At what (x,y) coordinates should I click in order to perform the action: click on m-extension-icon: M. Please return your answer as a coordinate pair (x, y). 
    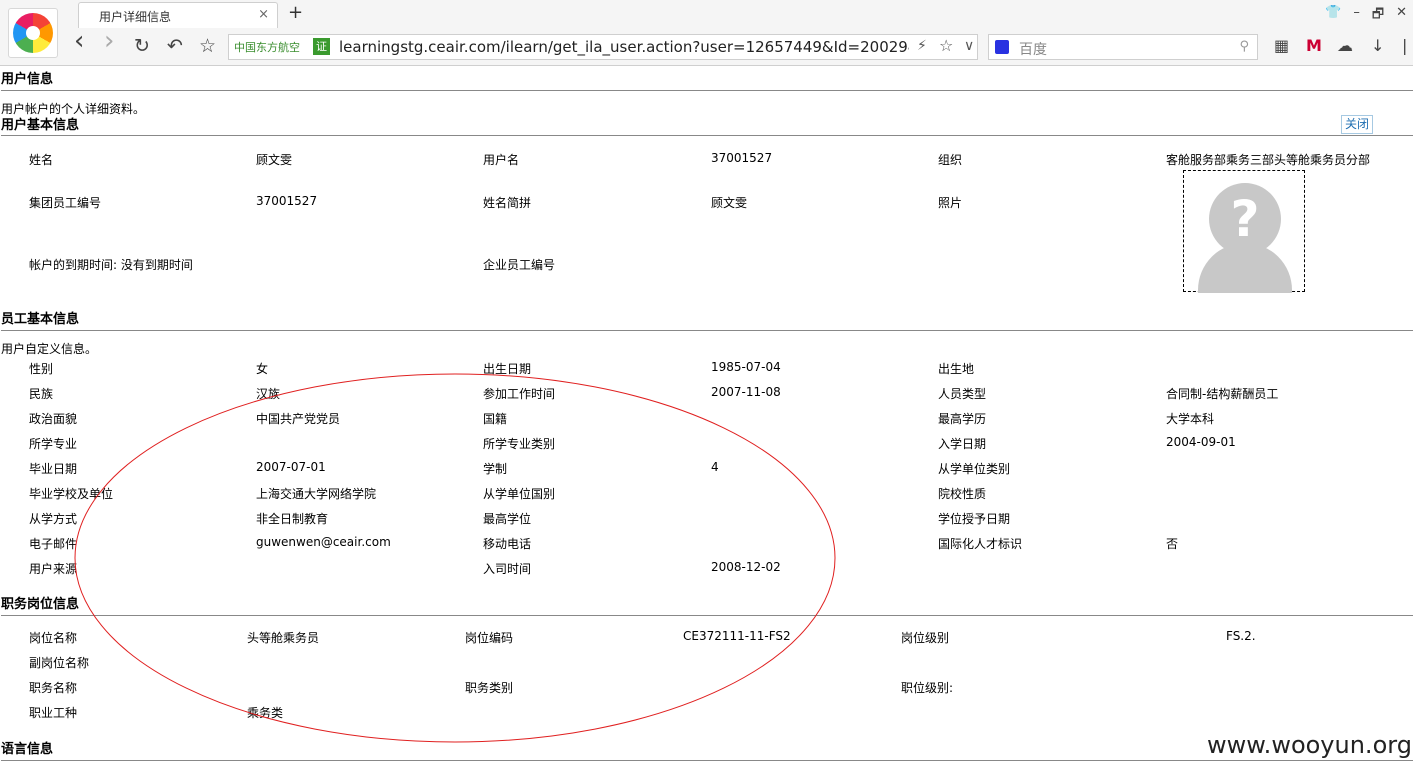
    Looking at the image, I should click on (1314, 45).